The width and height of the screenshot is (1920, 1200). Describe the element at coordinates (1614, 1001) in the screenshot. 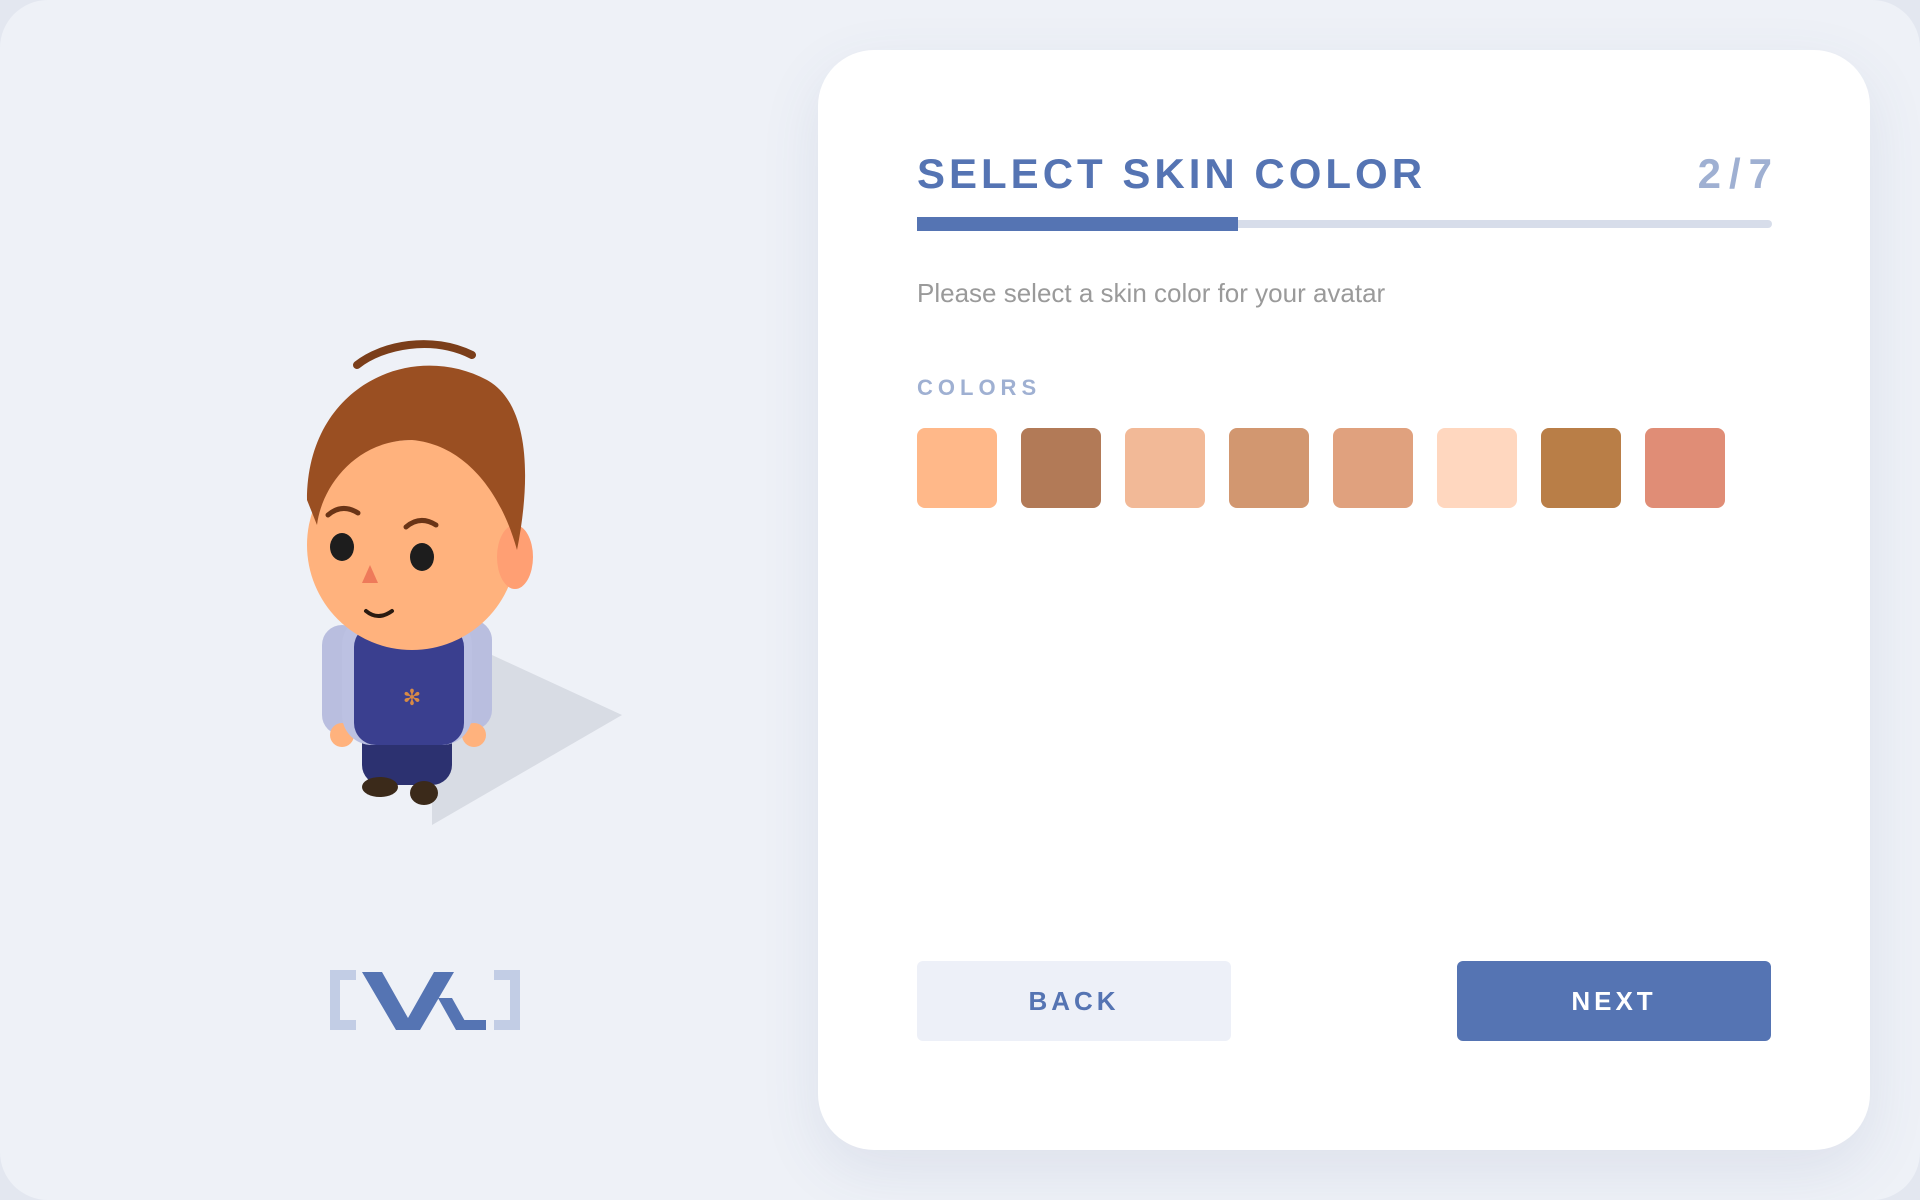

I see `next-button: NEXT` at that location.